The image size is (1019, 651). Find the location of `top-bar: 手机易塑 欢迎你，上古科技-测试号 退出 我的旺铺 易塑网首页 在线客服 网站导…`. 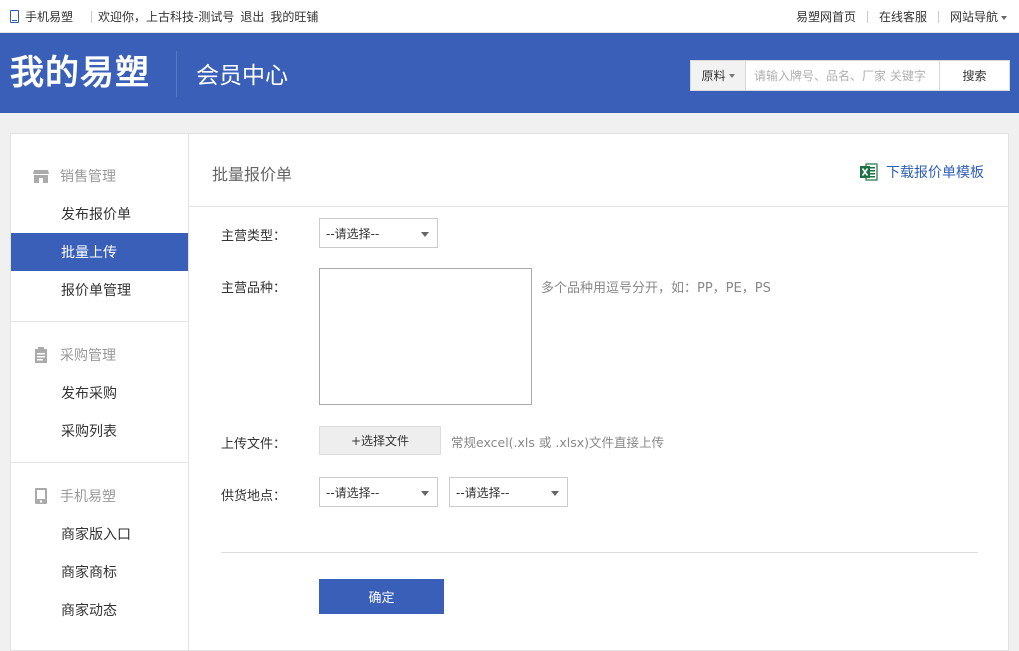

top-bar: 手机易塑 欢迎你，上古科技-测试号 退出 我的旺铺 易塑网首页 在线客服 网站导… is located at coordinates (509, 16).